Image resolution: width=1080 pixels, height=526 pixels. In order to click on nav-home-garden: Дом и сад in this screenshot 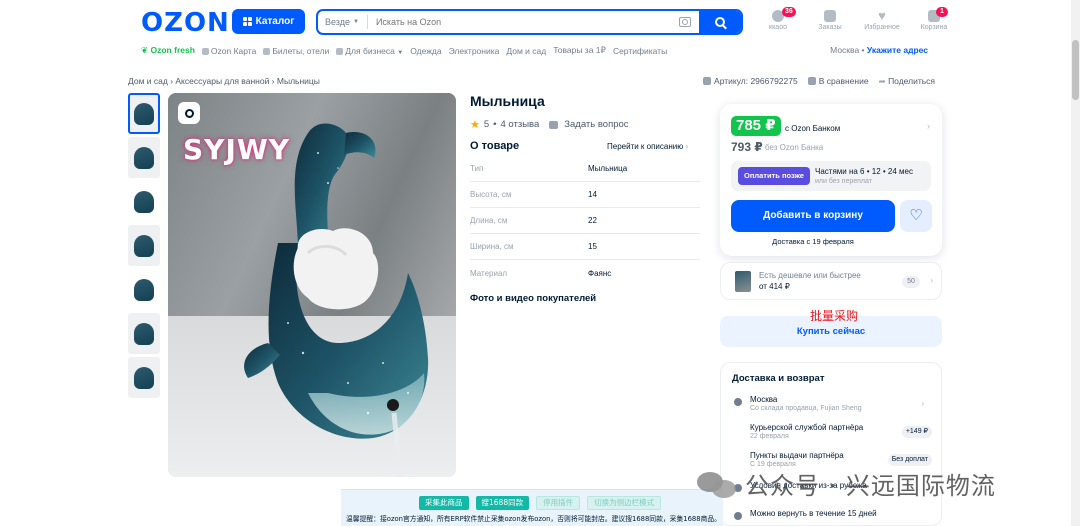, I will do `click(526, 51)`.